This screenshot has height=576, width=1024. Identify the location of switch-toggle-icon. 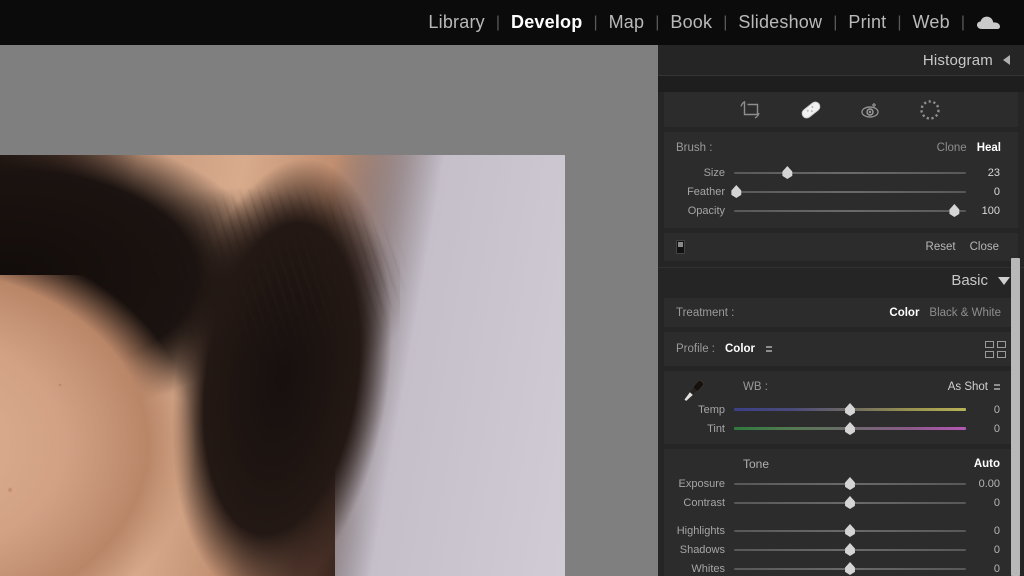
(680, 247).